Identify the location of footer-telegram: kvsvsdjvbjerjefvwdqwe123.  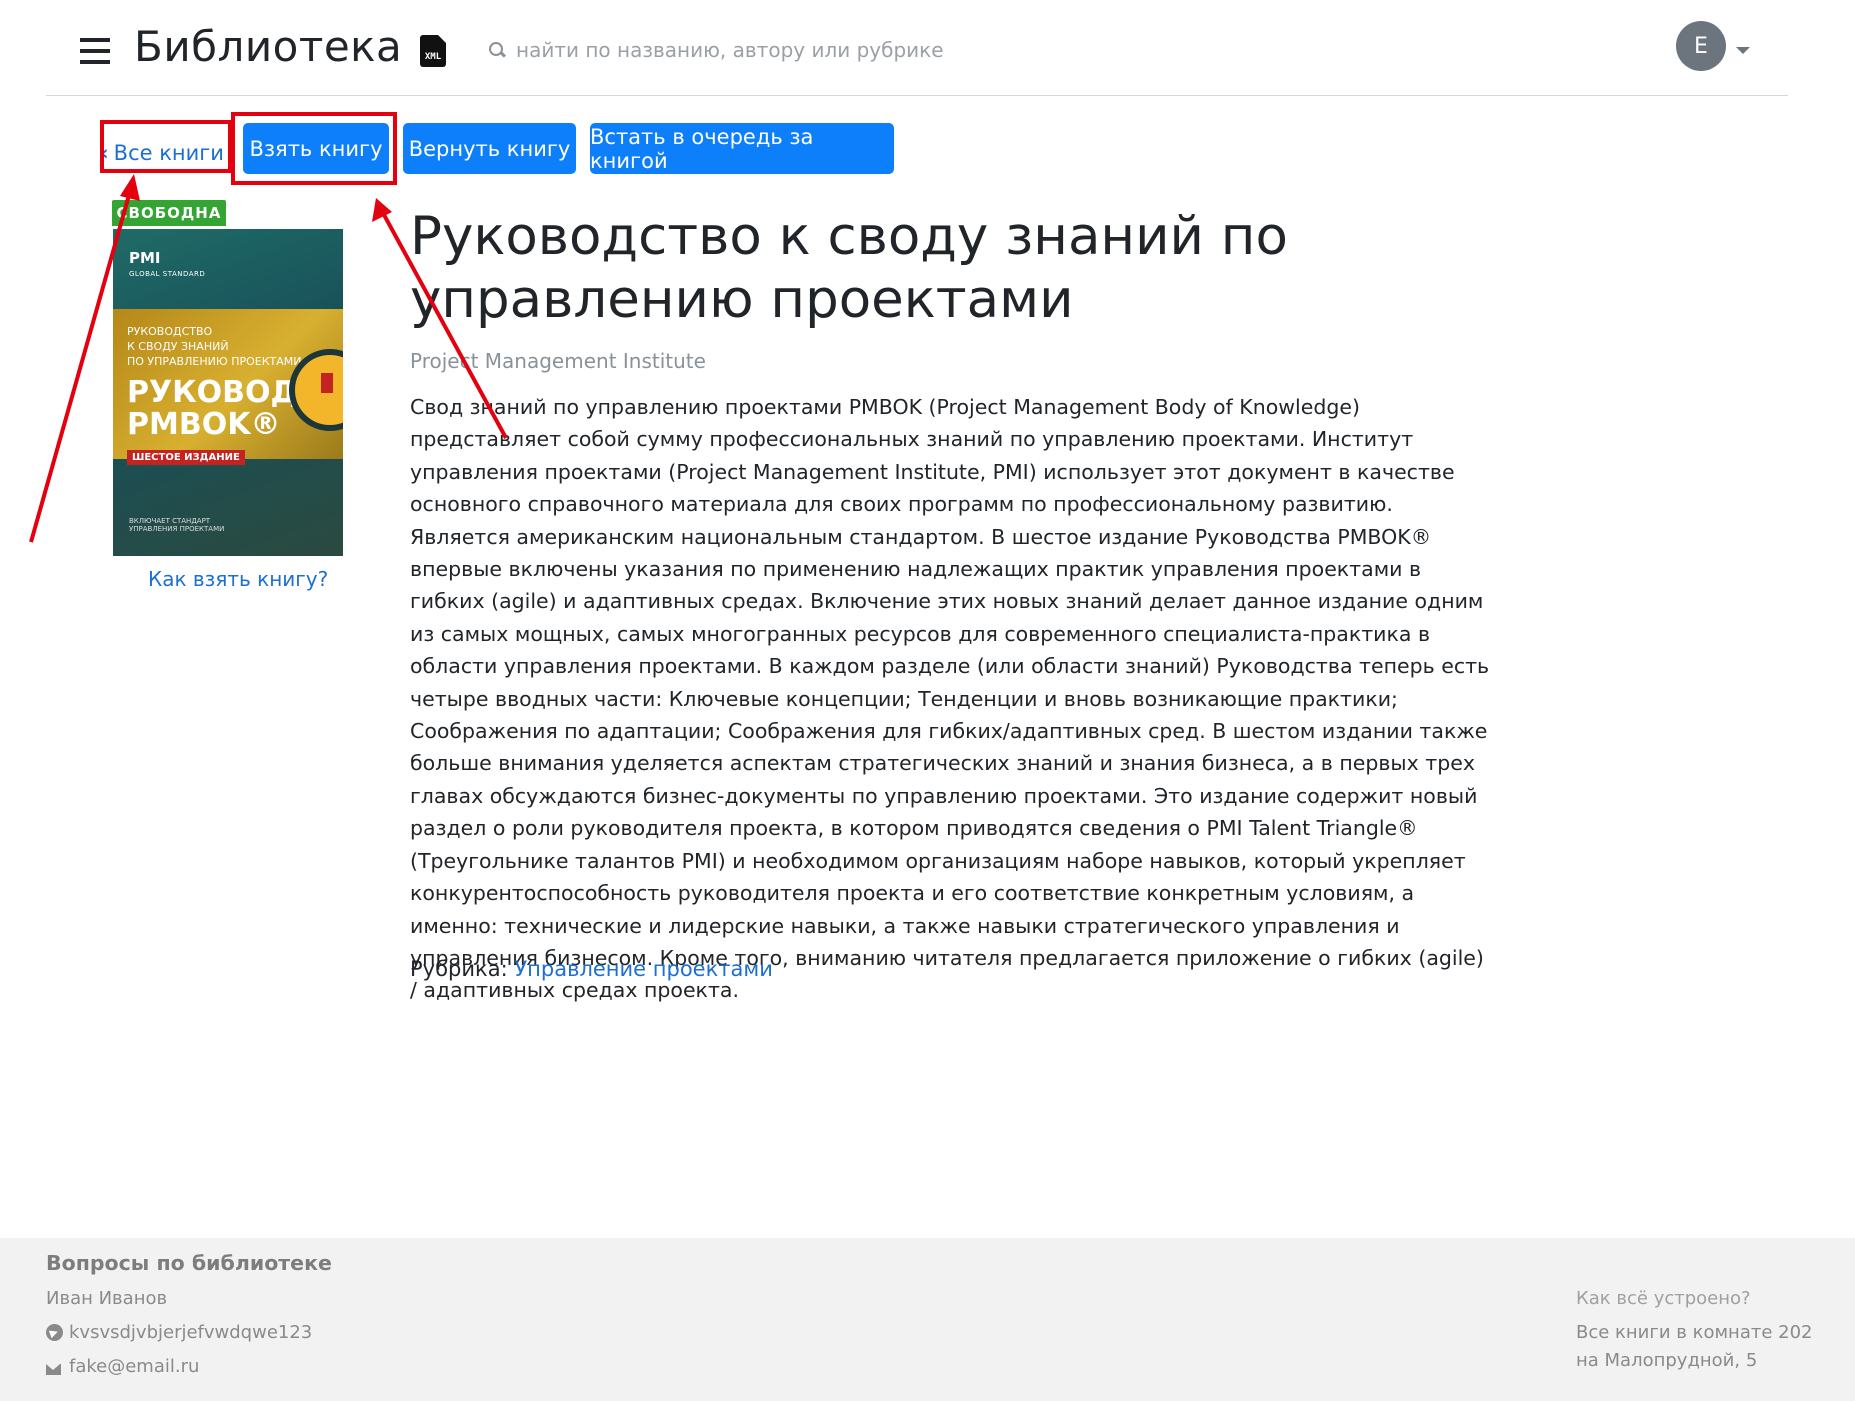
(179, 1332).